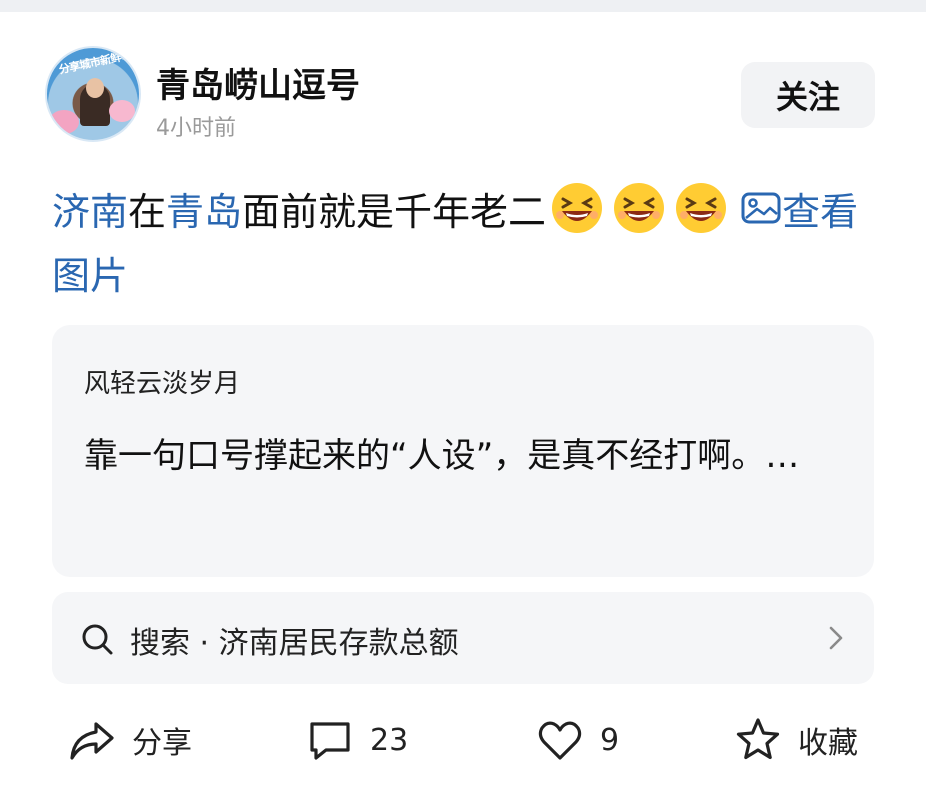  I want to click on share-button: 分享, so click(130, 740).